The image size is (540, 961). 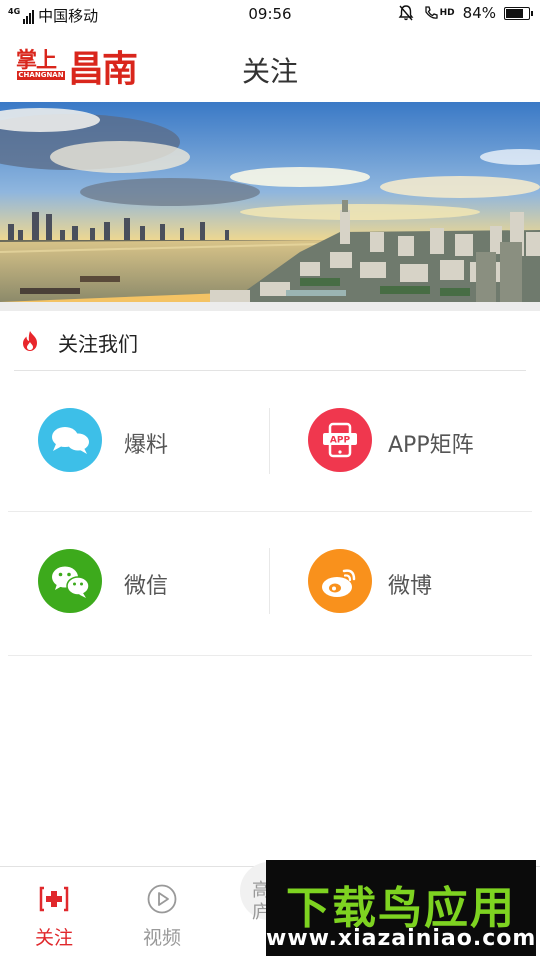 I want to click on watermark-overlay: 下载鸟应用 www.xiazainiao.com, so click(x=401, y=908).